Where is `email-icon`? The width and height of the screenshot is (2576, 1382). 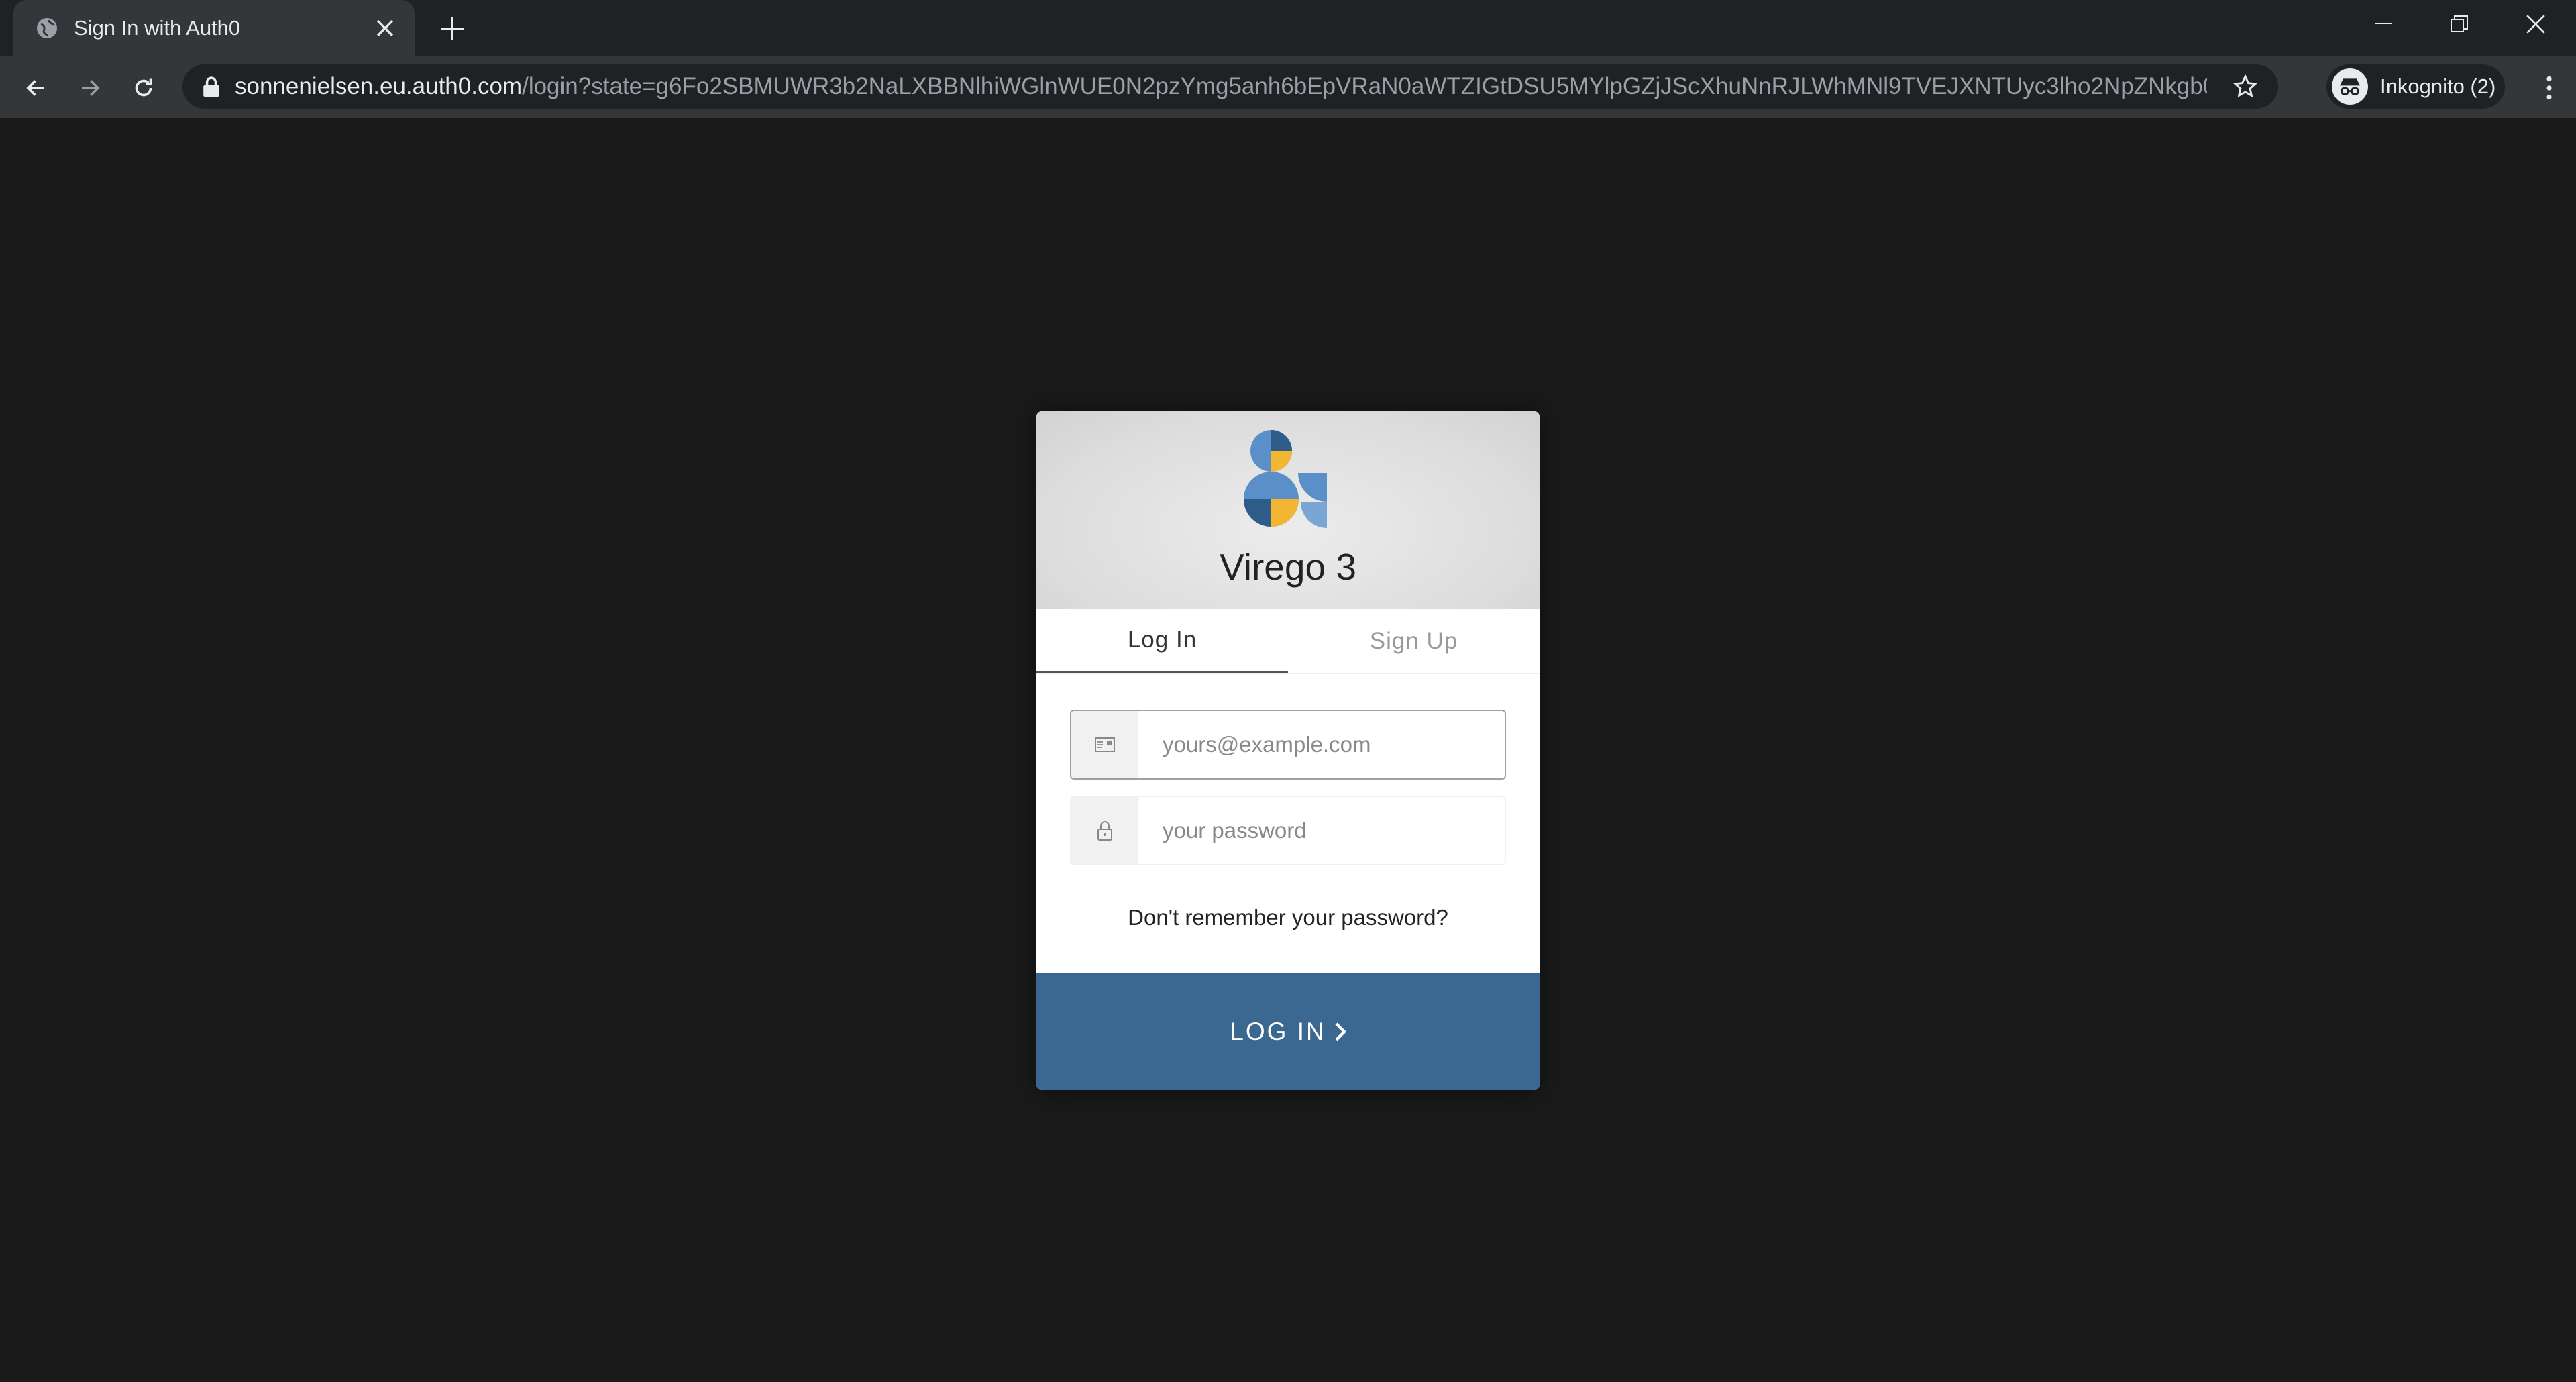 email-icon is located at coordinates (1104, 744).